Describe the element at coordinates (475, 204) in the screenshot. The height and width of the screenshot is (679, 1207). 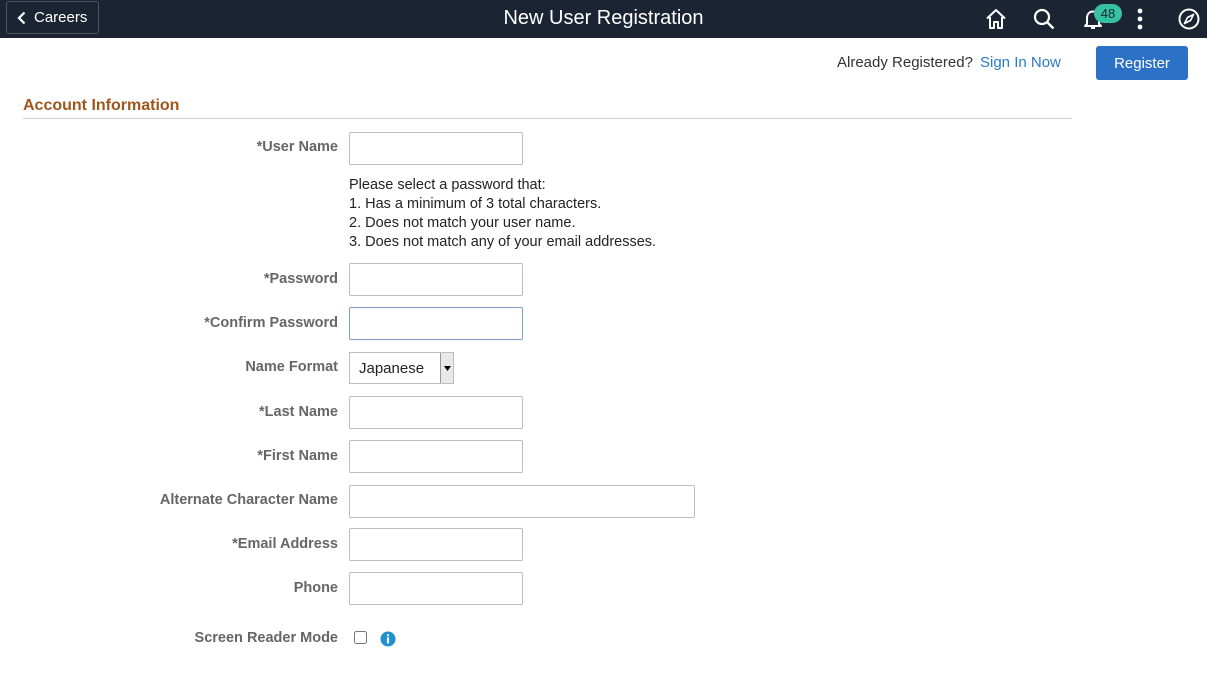
I see `password-help-line: 1. Has a minimum of 3 total characters.` at that location.